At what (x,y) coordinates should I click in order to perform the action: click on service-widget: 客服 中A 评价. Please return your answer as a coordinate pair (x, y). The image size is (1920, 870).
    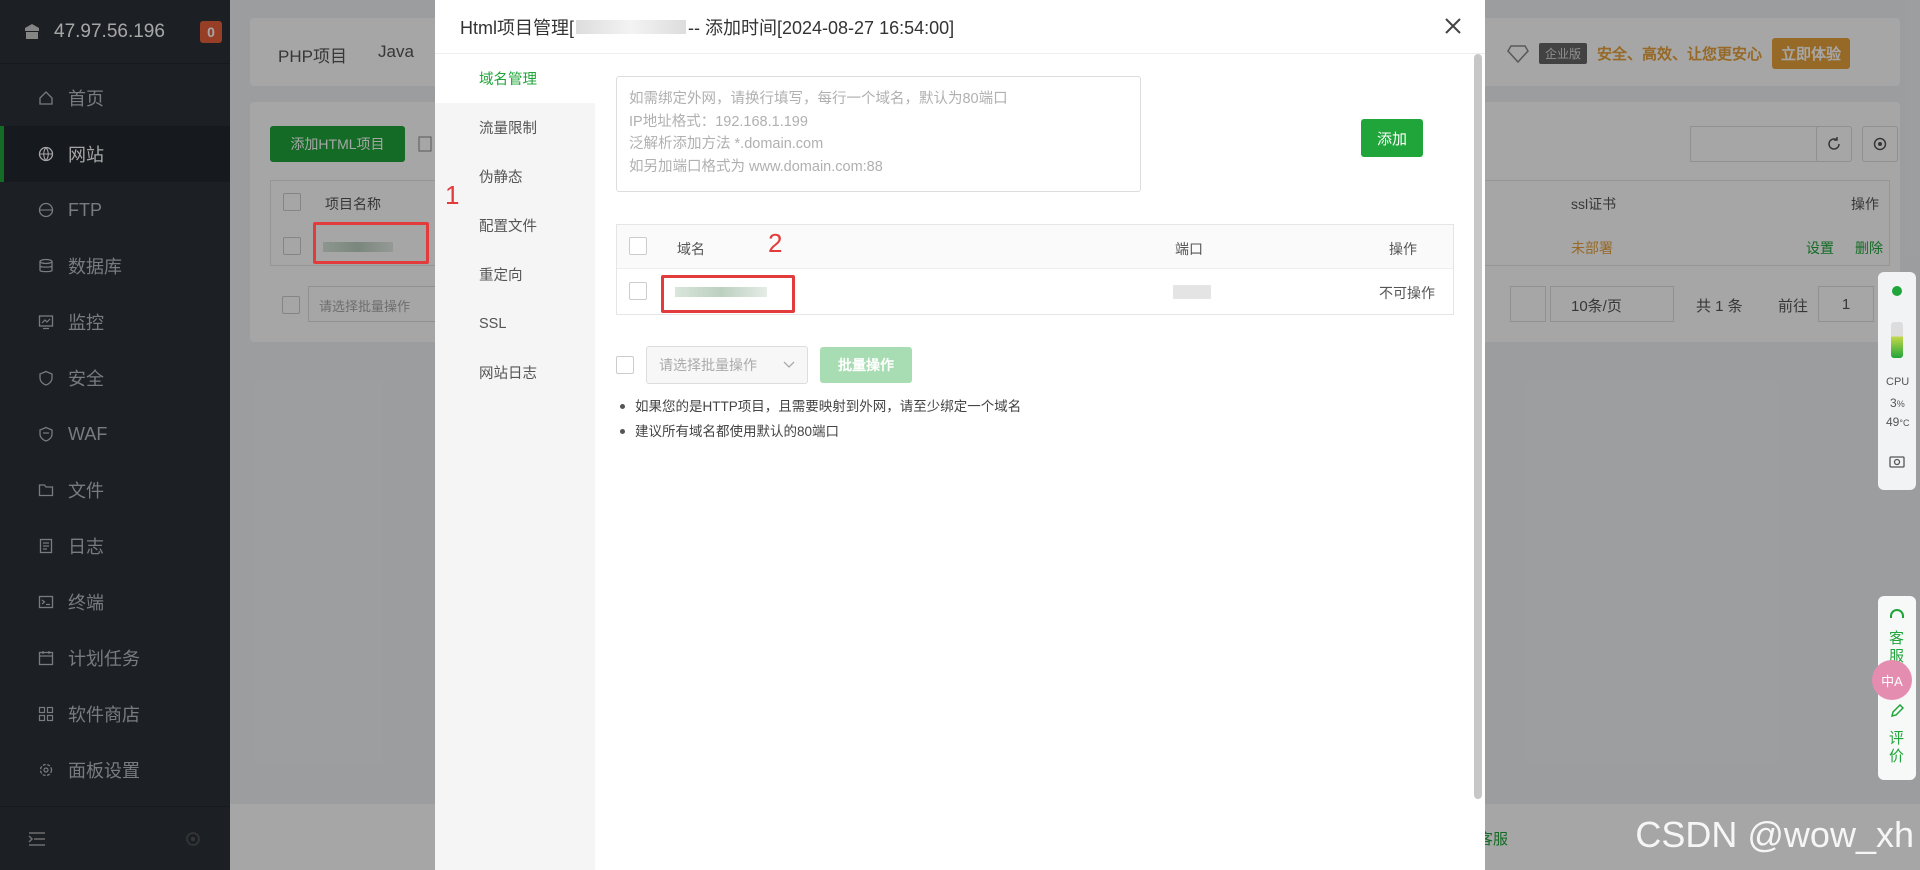
    Looking at the image, I should click on (1894, 688).